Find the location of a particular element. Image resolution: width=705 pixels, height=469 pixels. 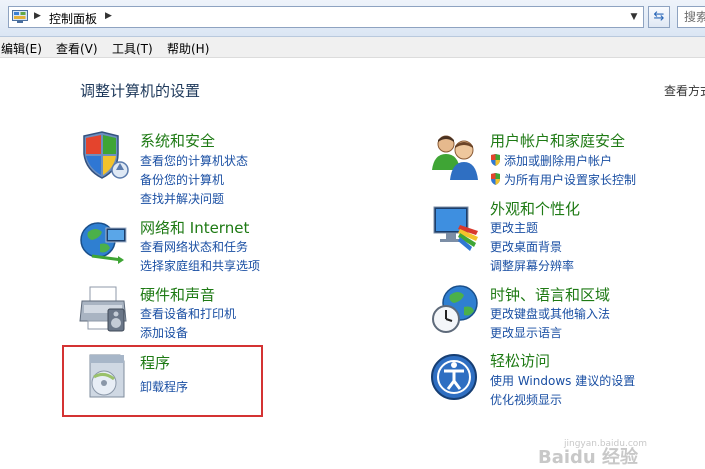

link-text: 为所有用户设置家长控制 is located at coordinates (570, 180).